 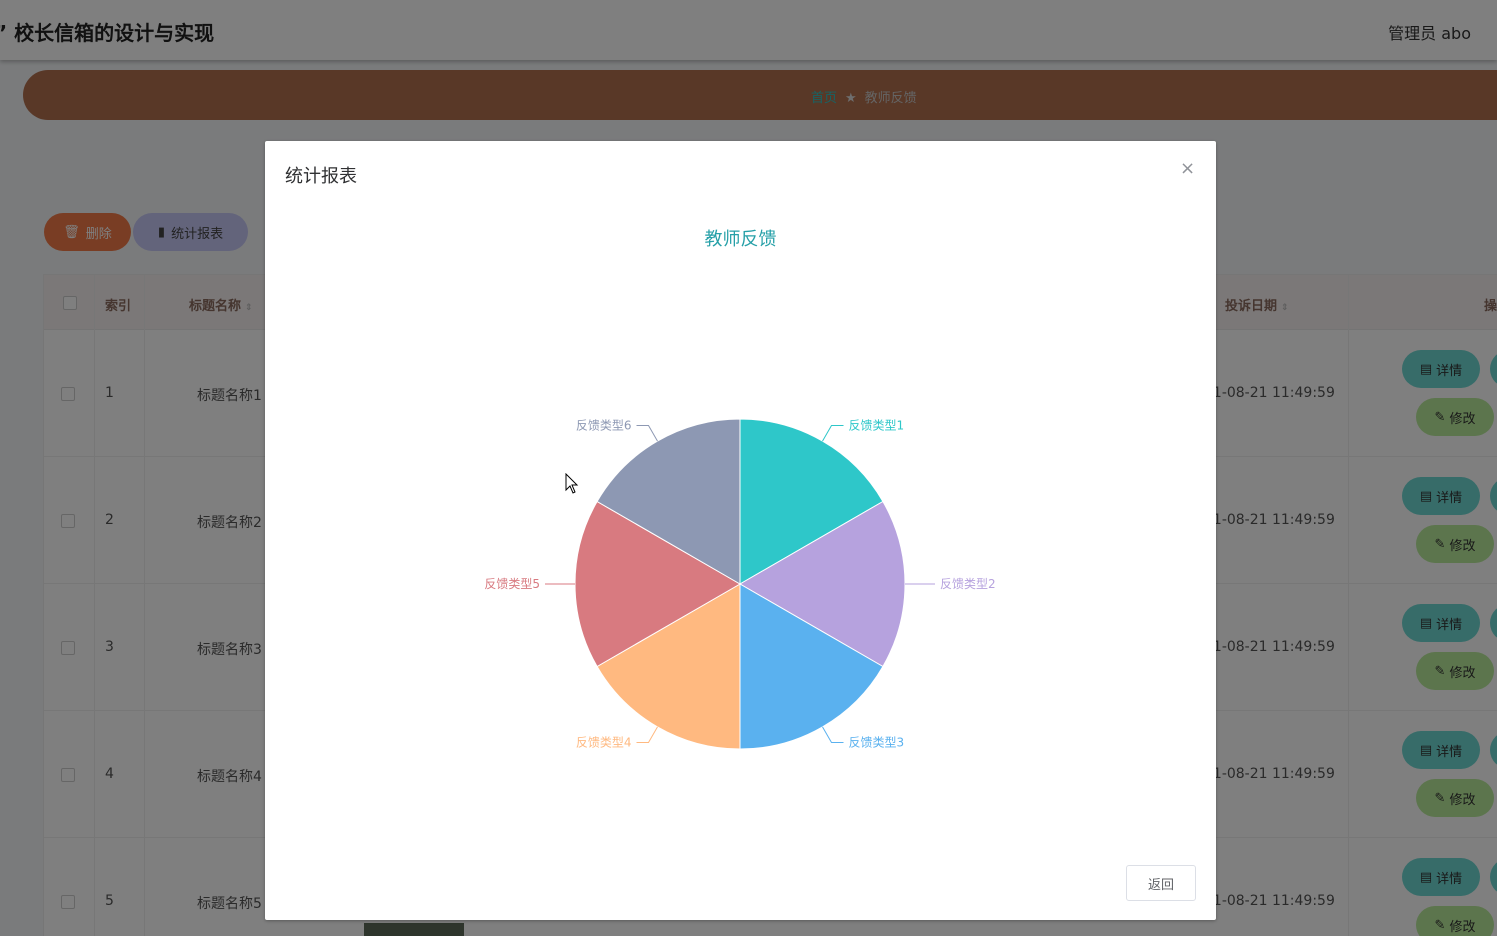 What do you see at coordinates (512, 584) in the screenshot?
I see `pie-slice-label: 反馈类型5` at bounding box center [512, 584].